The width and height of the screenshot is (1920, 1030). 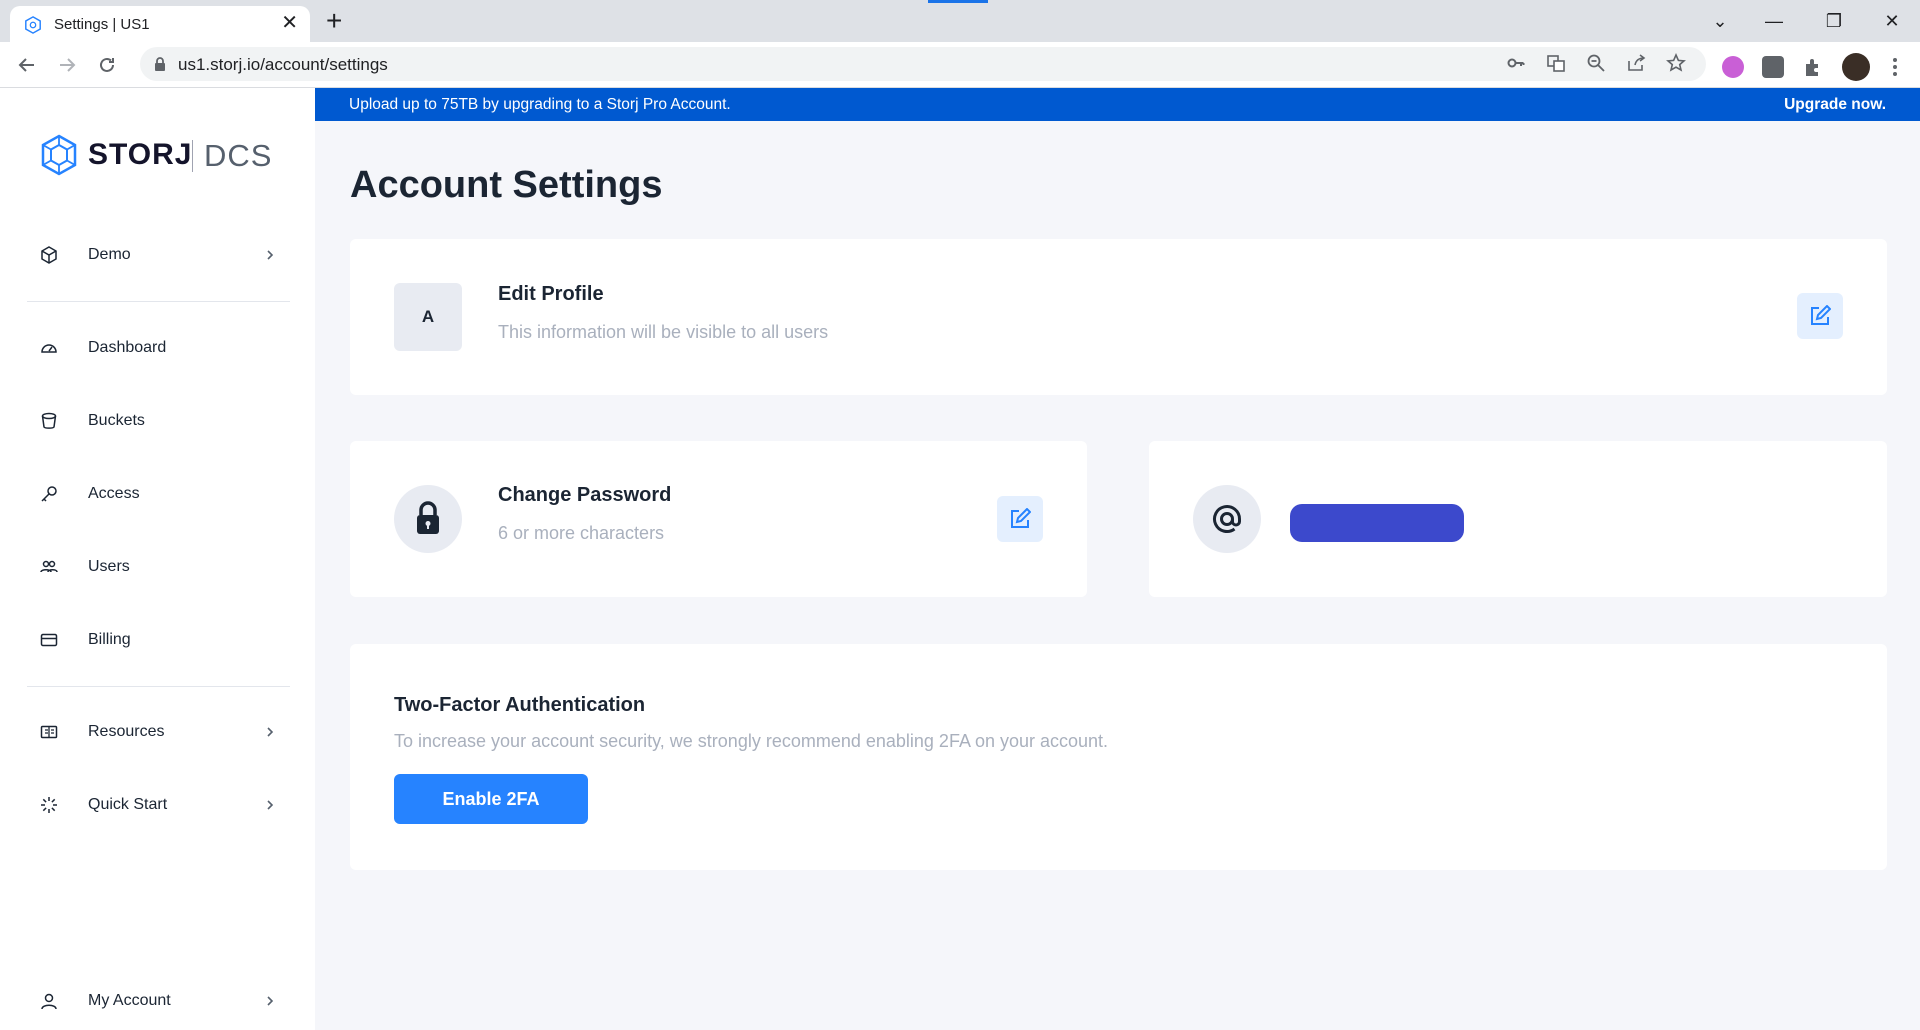 I want to click on sidebar-item-label: Dashboard, so click(x=127, y=347).